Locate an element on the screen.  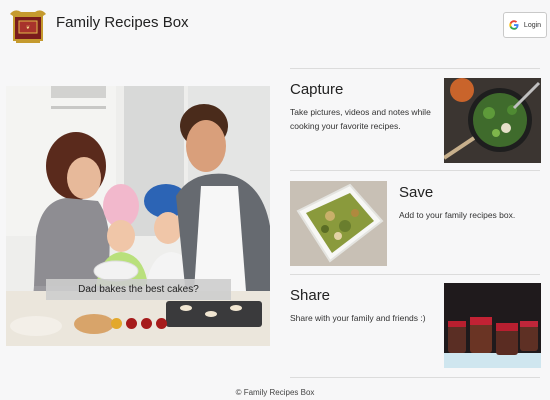
login-button: Login is located at coordinates (525, 25).